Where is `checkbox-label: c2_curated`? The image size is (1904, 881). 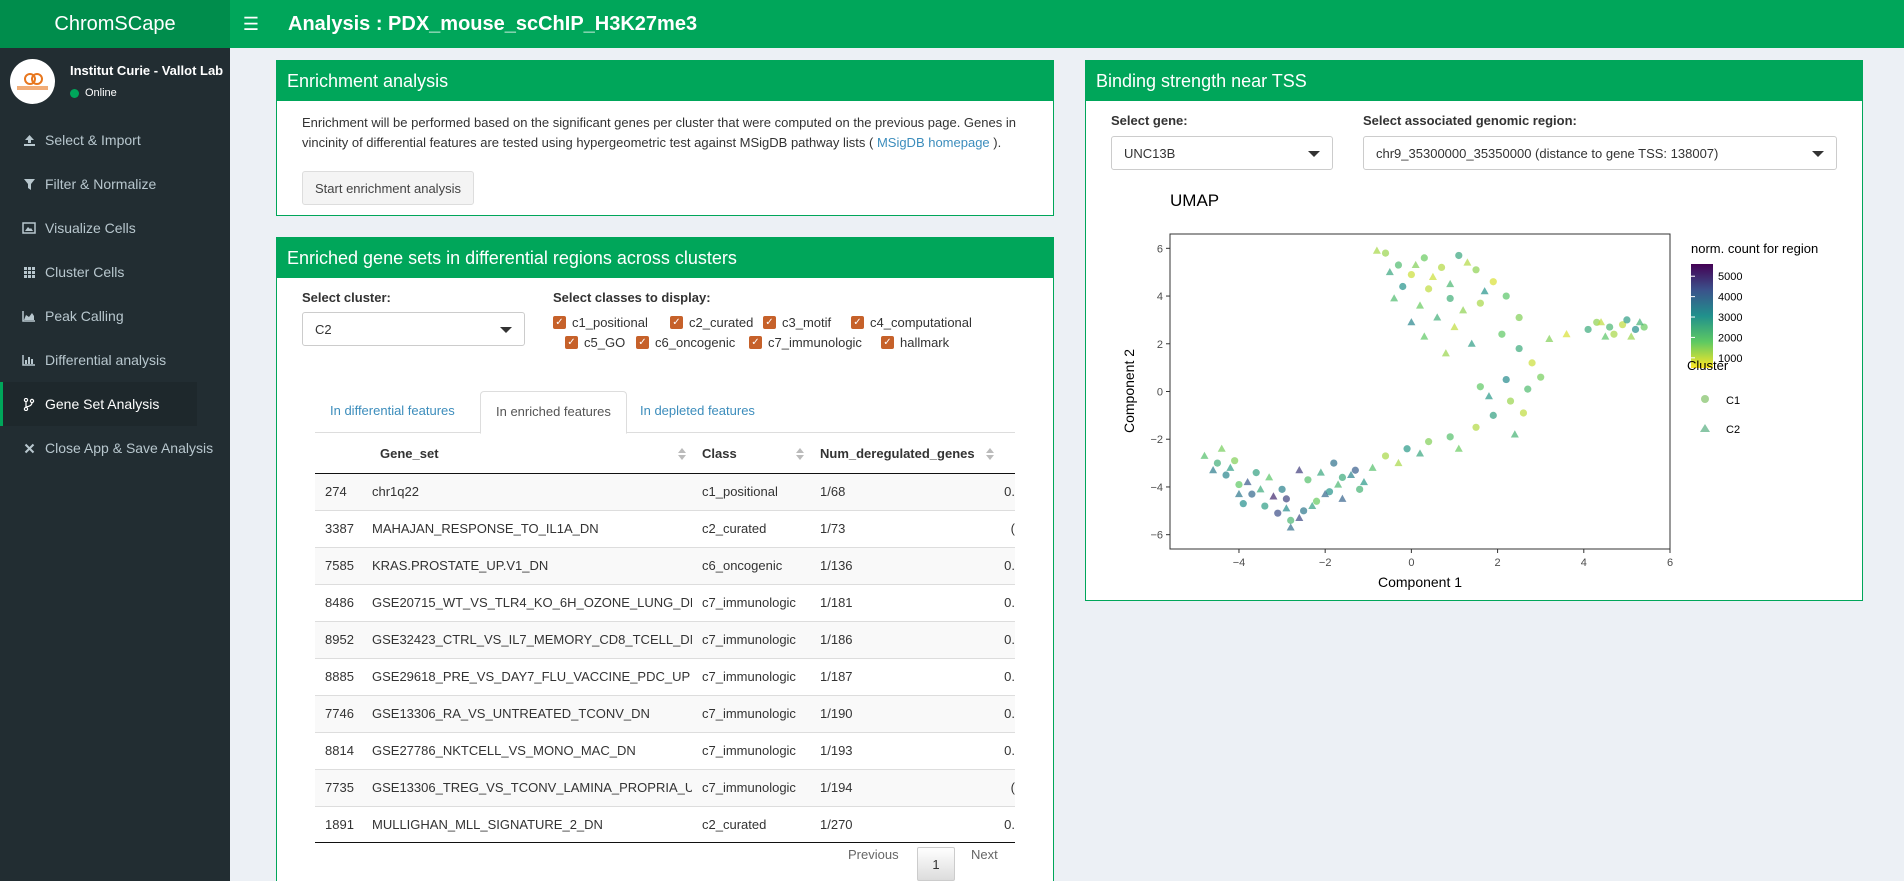 checkbox-label: c2_curated is located at coordinates (721, 322).